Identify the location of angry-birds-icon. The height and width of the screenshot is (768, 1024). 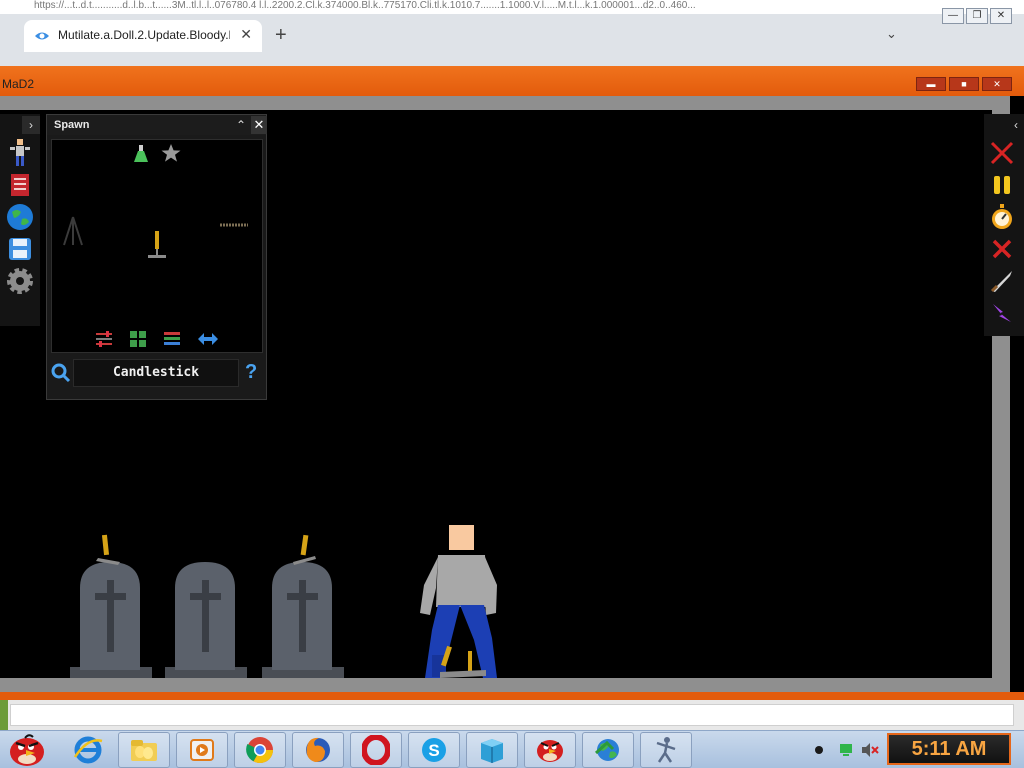
(550, 750).